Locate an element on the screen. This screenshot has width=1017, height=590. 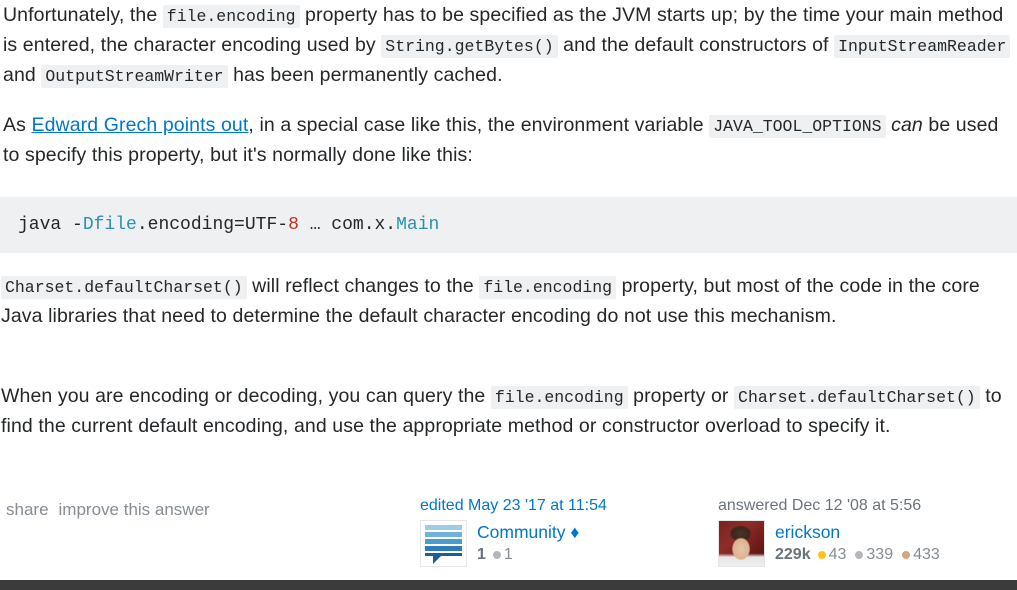
answered-timestamp: answered Dec 12 '08 at 5:56 is located at coordinates (820, 505).